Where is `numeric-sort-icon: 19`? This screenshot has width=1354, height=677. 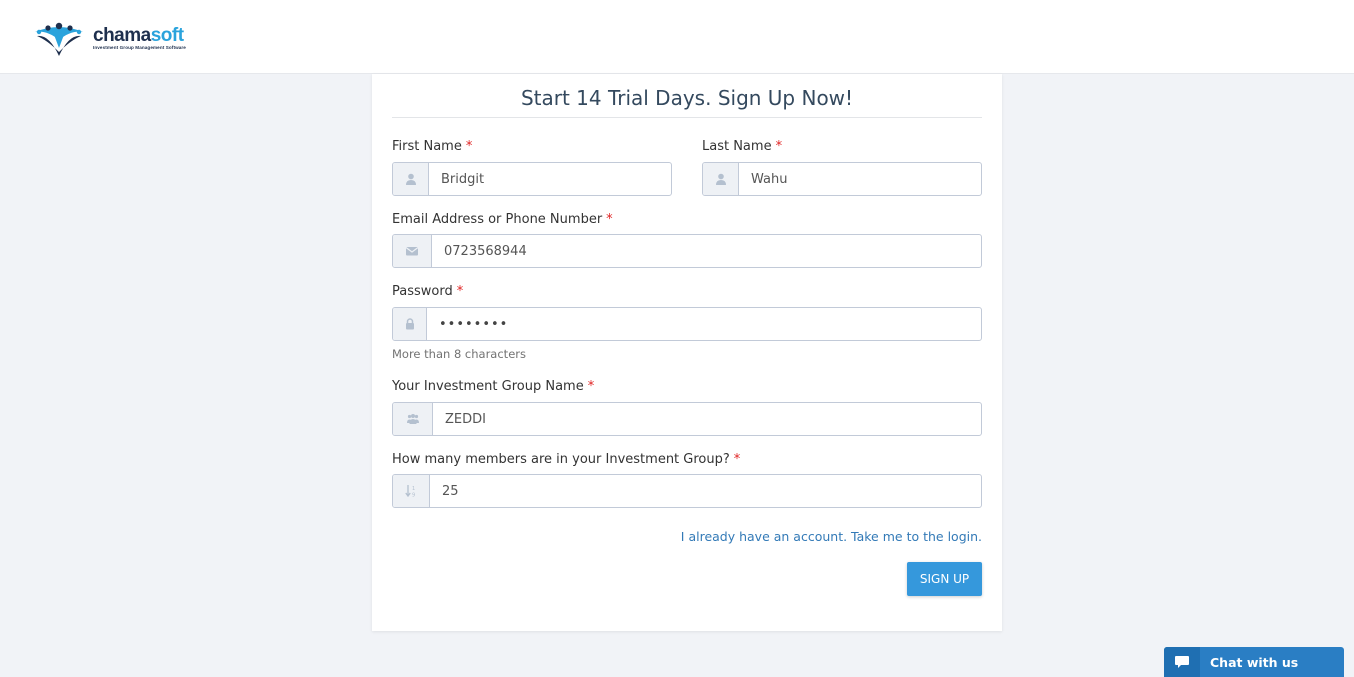
numeric-sort-icon: 19 is located at coordinates (411, 491).